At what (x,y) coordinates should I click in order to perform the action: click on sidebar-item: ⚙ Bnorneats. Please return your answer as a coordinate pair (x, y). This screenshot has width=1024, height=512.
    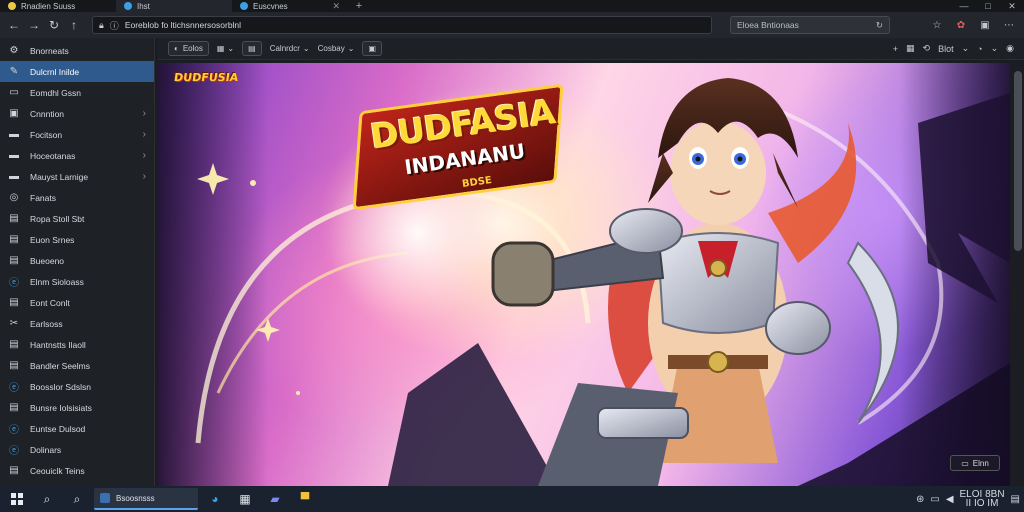
    Looking at the image, I should click on (77, 50).